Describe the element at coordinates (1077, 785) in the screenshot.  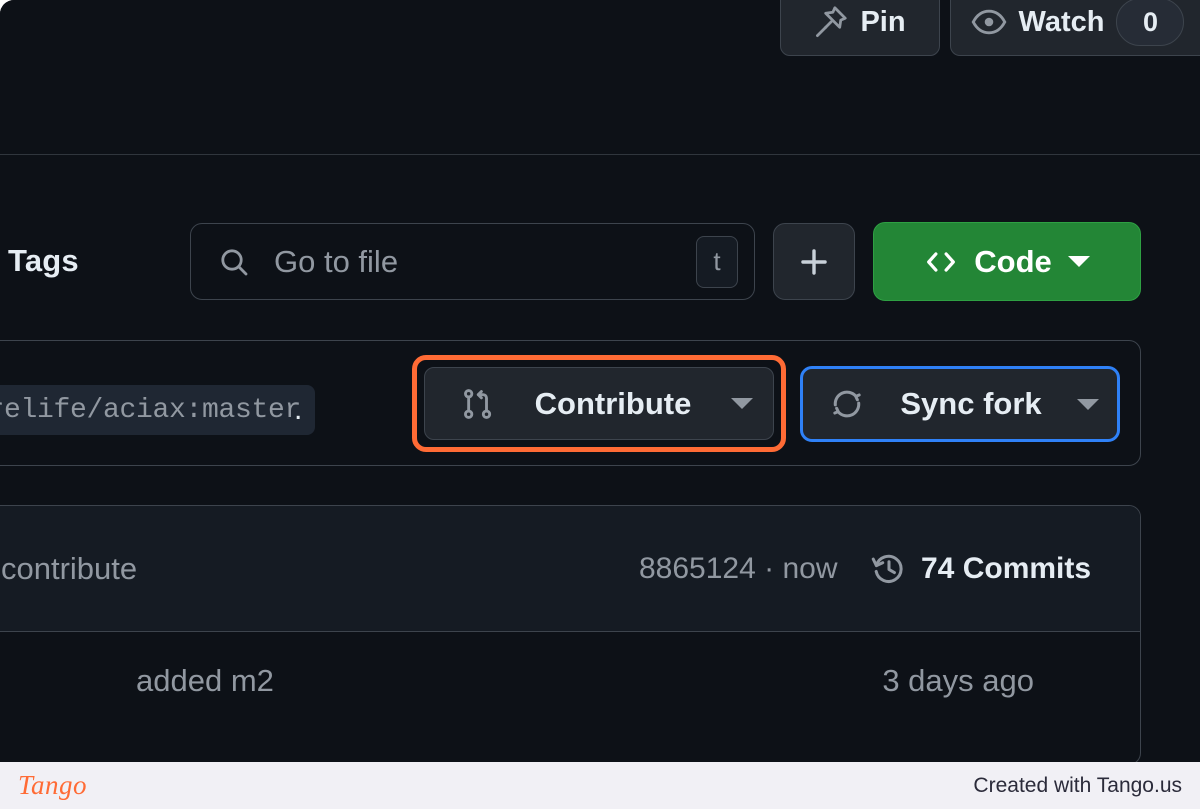
I see `footer-credit-text: Created with Tango.us` at that location.